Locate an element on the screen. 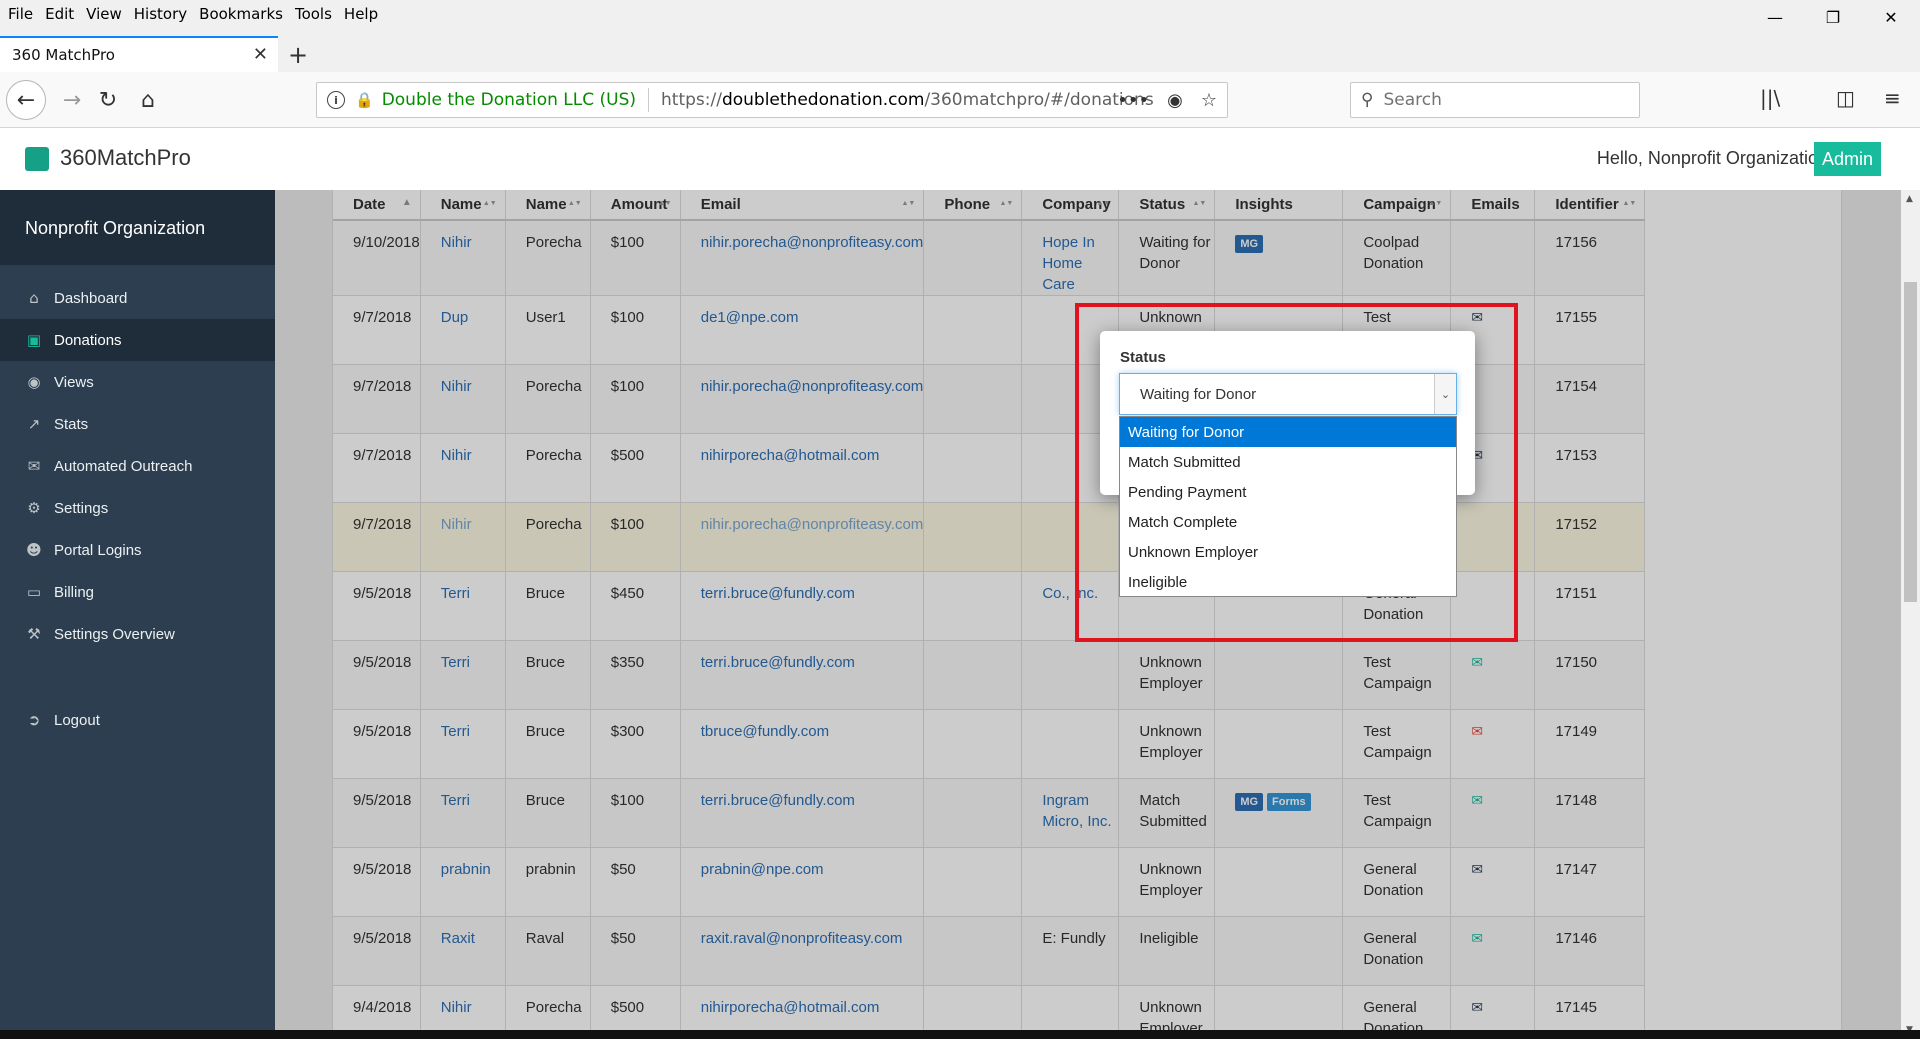 The width and height of the screenshot is (1920, 1039). new-tab-button: + is located at coordinates (298, 55).